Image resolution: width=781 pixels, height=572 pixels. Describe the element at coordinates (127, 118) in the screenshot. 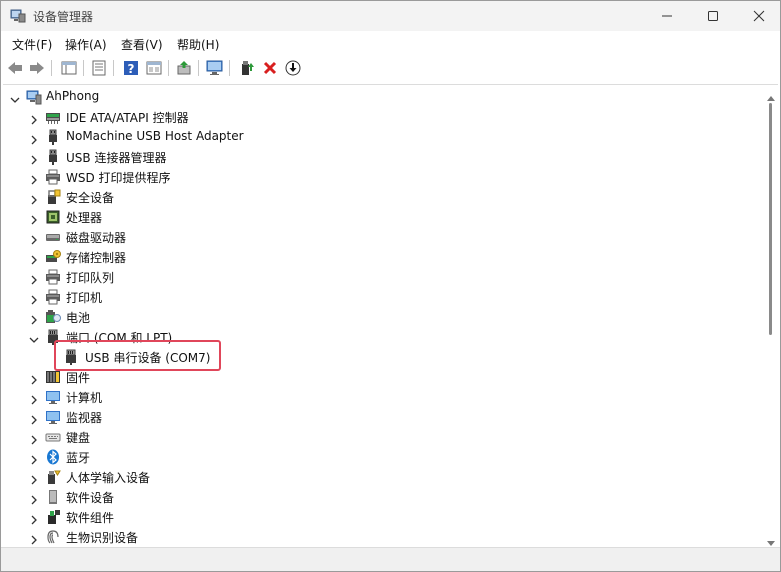

I see `tree-item-label: IDE ATA/ATAPI 控制器` at that location.